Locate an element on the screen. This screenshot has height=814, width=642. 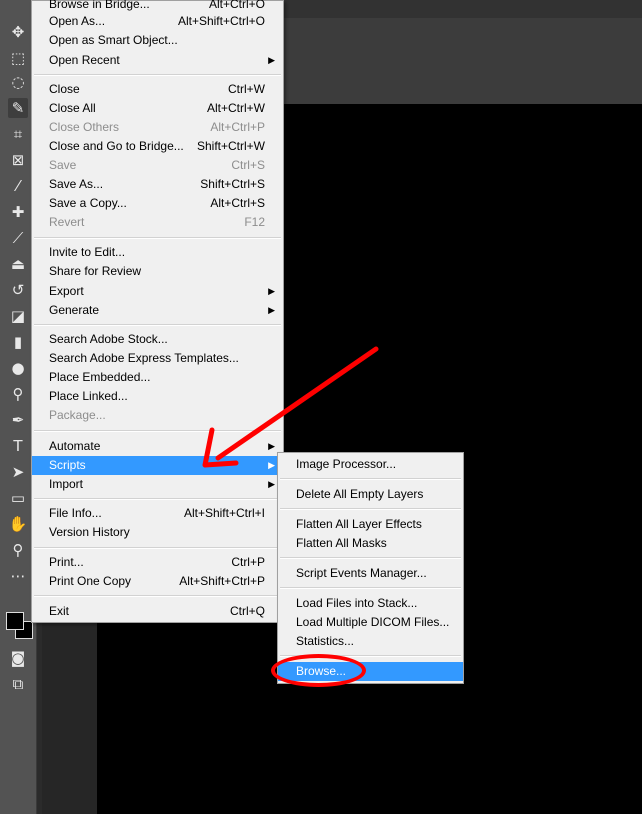
annotation-circle is located at coordinates (318, 670).